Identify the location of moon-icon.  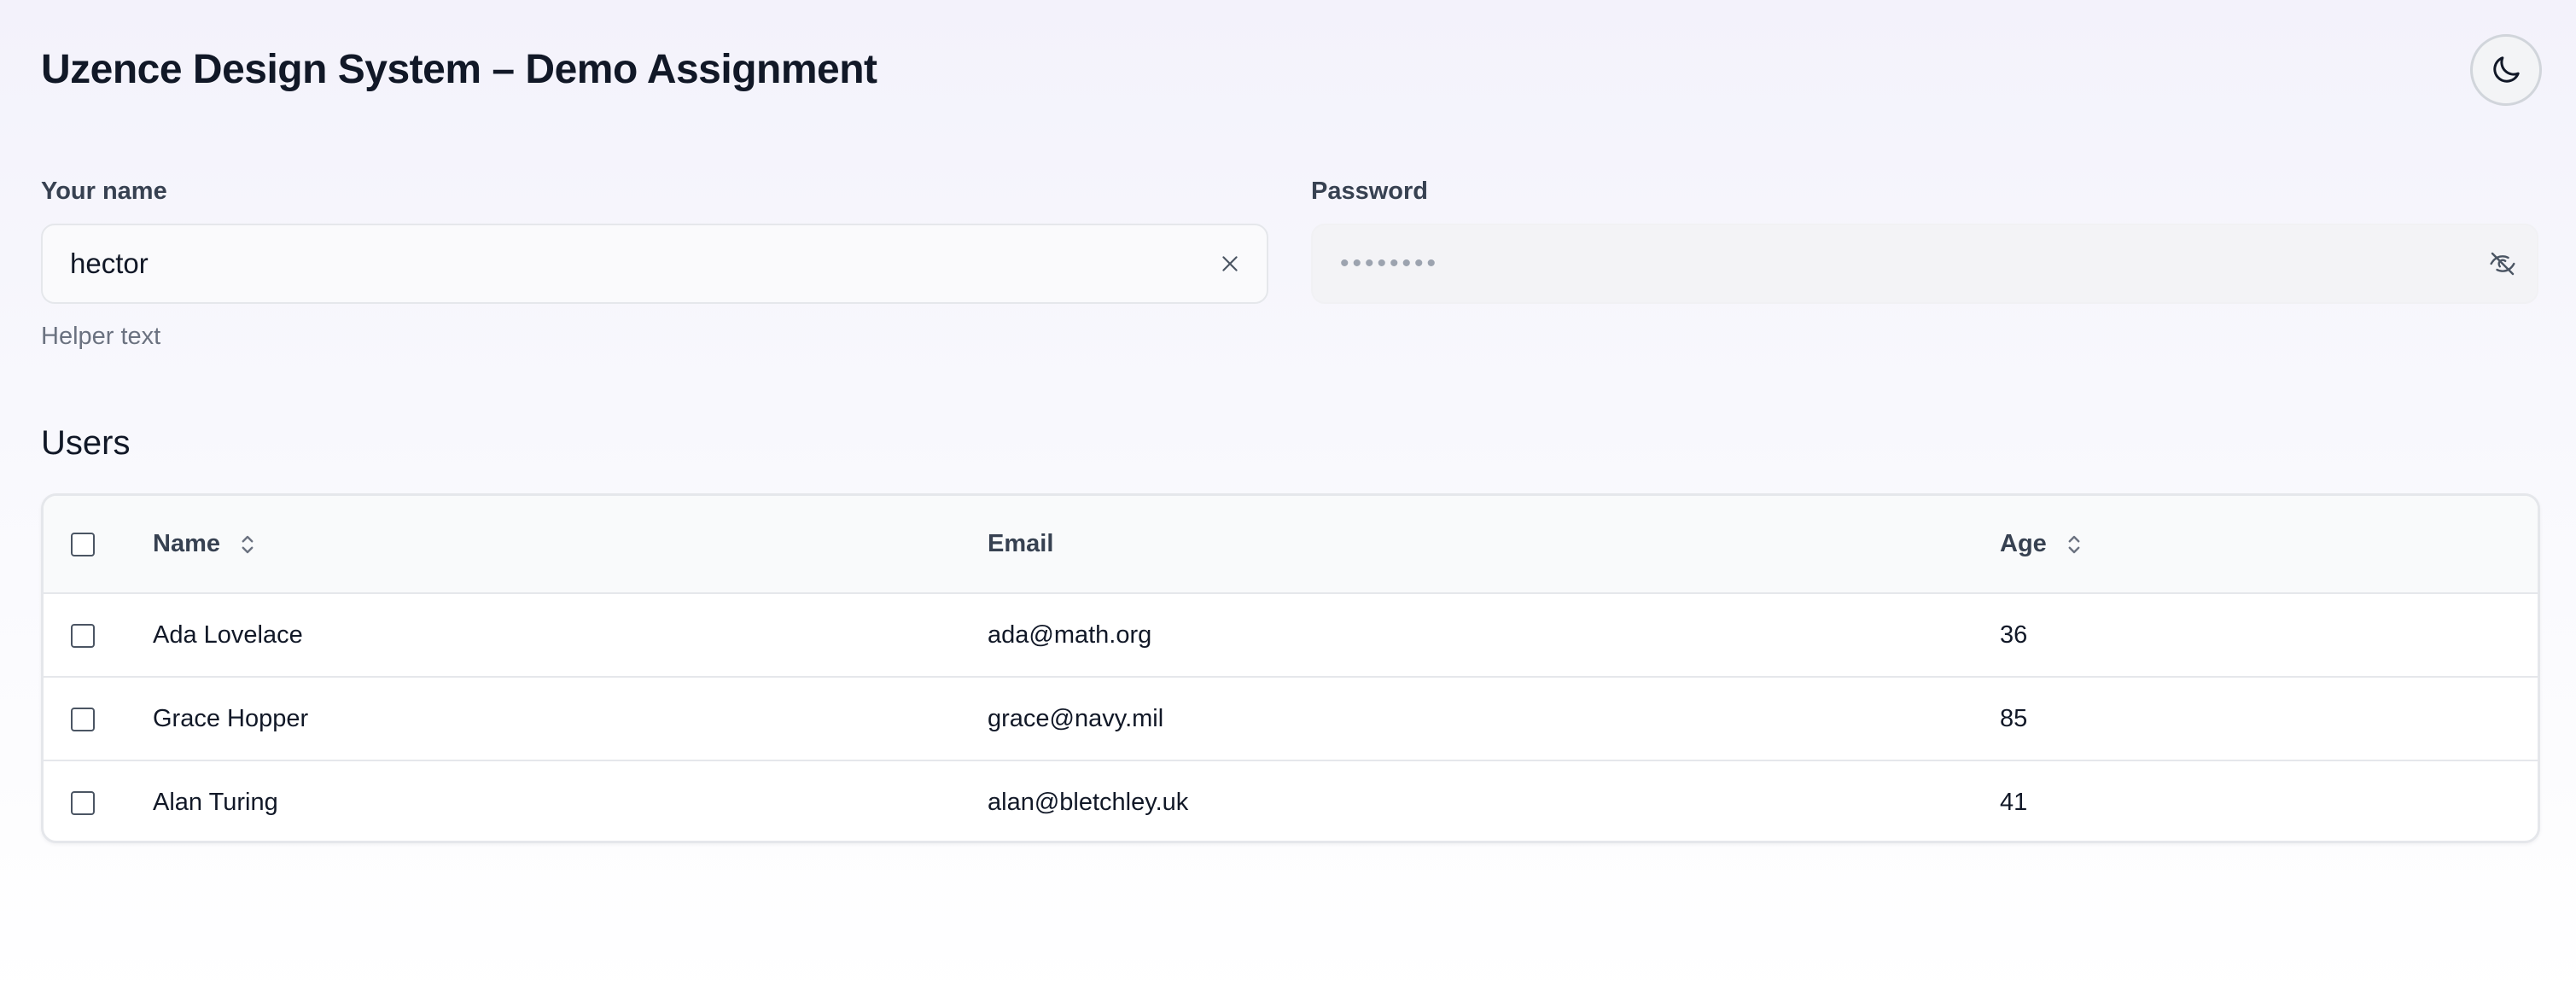
(2506, 69).